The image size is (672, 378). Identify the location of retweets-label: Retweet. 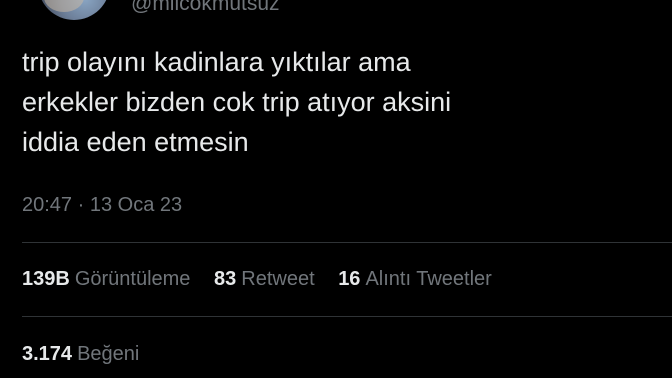
(278, 279).